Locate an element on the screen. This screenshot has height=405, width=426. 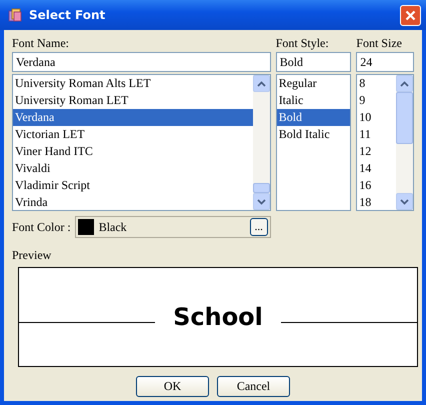
list-item: Vladimir Script is located at coordinates (133, 185).